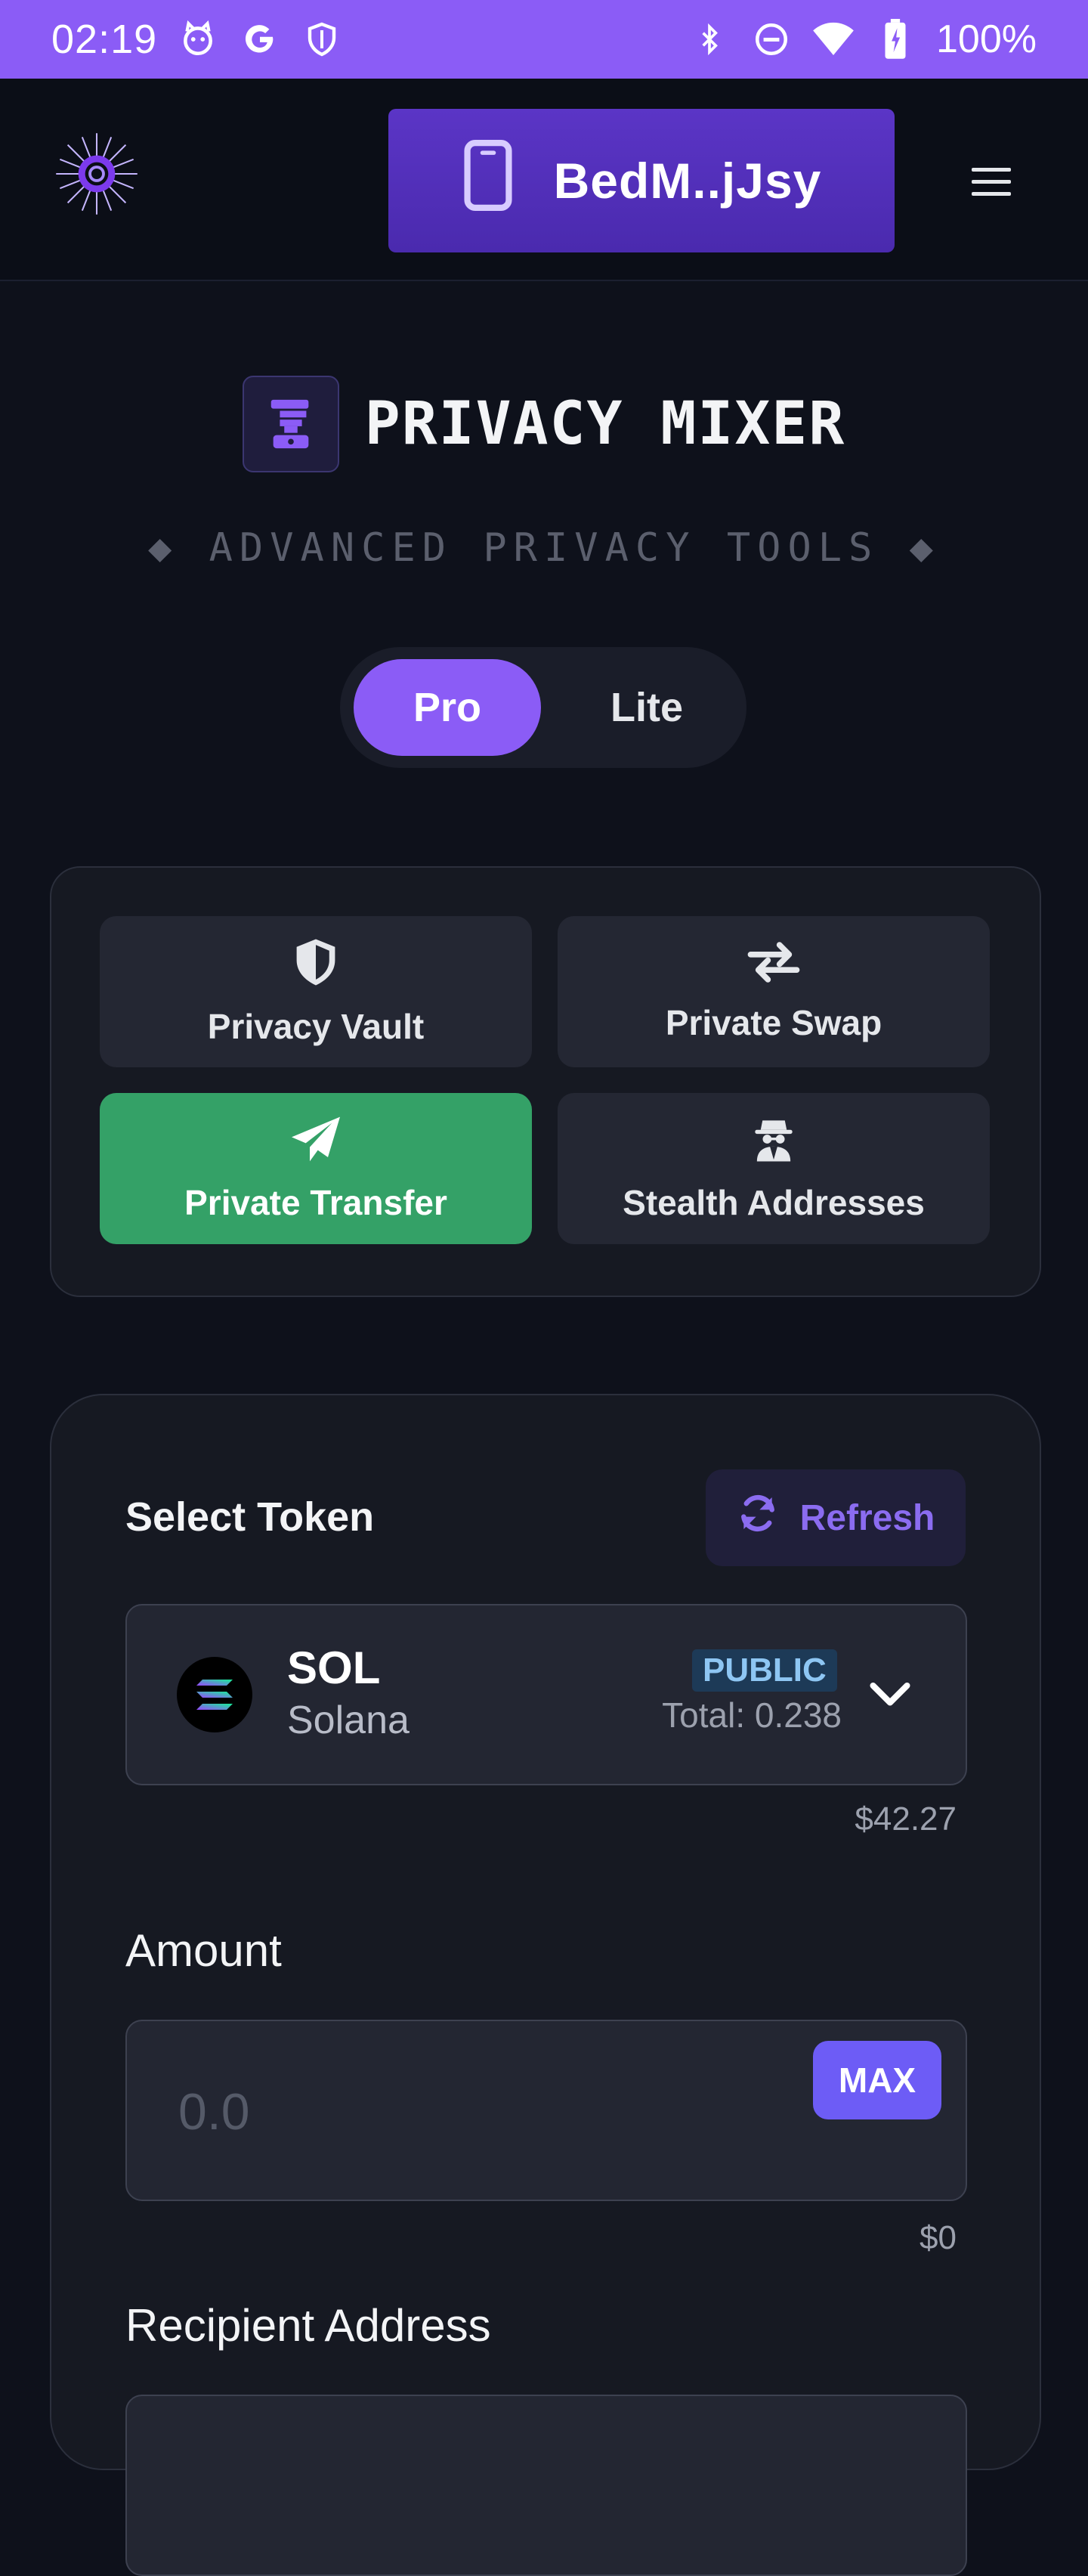  What do you see at coordinates (774, 1202) in the screenshot?
I see `stealth-addresses-label: Stealth Addresses` at bounding box center [774, 1202].